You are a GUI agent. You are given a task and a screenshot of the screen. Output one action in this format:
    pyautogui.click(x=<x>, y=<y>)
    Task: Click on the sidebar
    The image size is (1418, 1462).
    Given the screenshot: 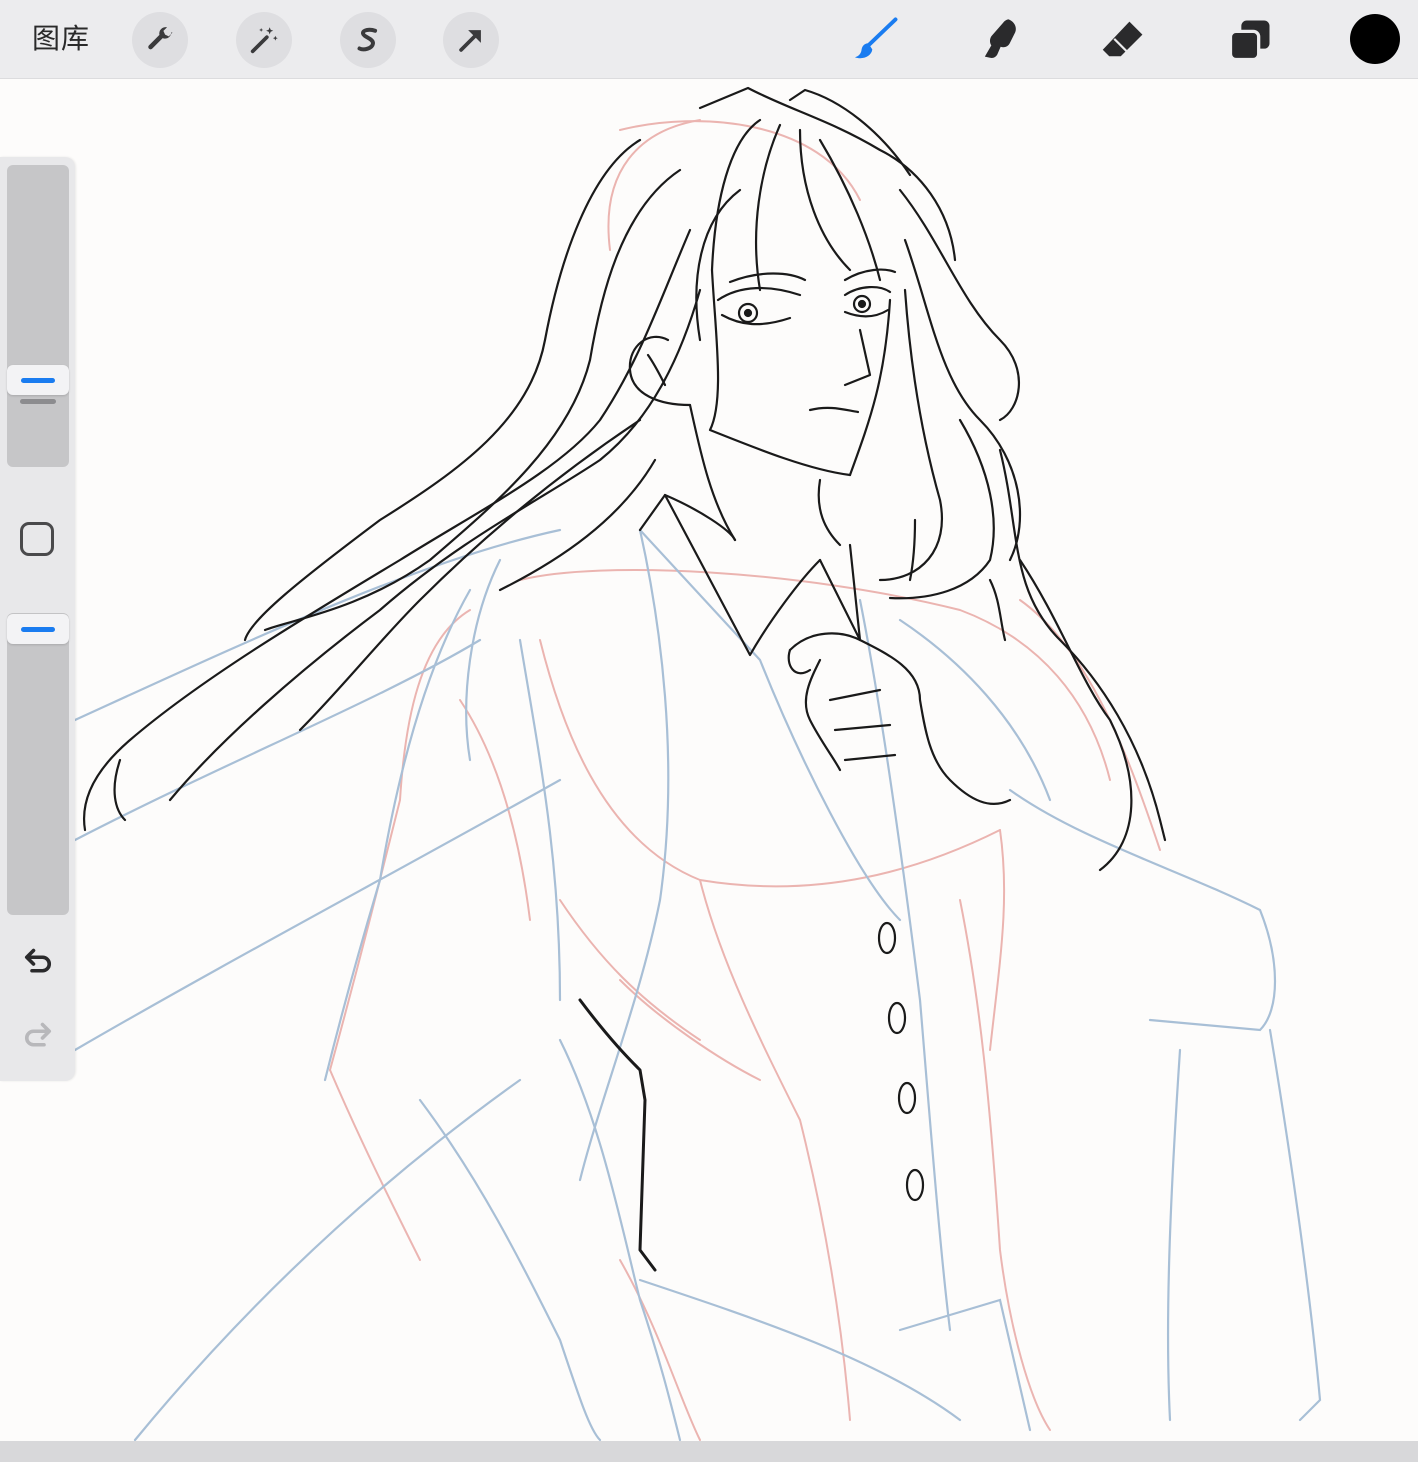 What is the action you would take?
    pyautogui.click(x=37, y=619)
    